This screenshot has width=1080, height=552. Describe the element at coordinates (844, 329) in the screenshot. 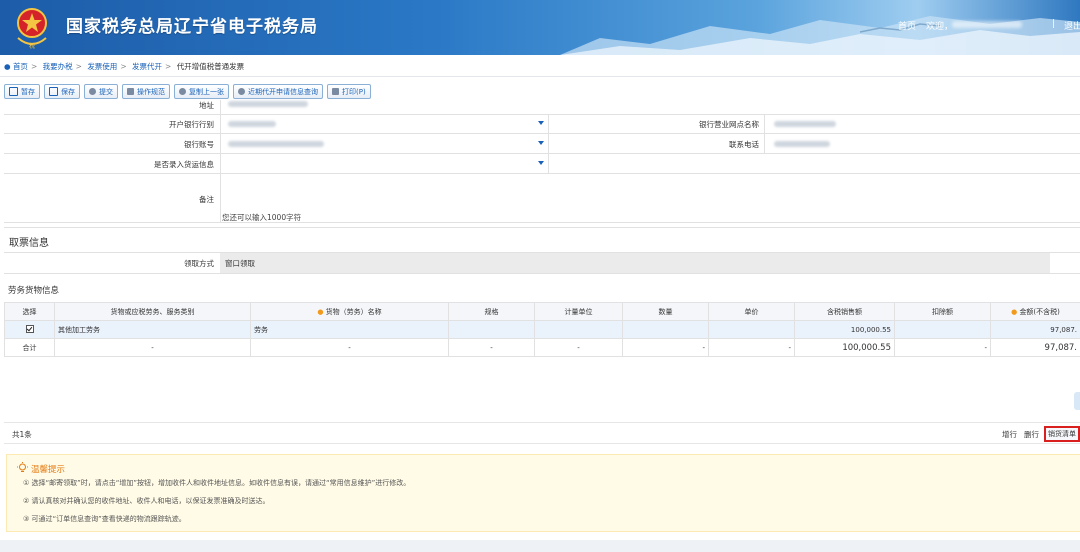

I see `row-sales-incl-tax: 100,000.55` at that location.